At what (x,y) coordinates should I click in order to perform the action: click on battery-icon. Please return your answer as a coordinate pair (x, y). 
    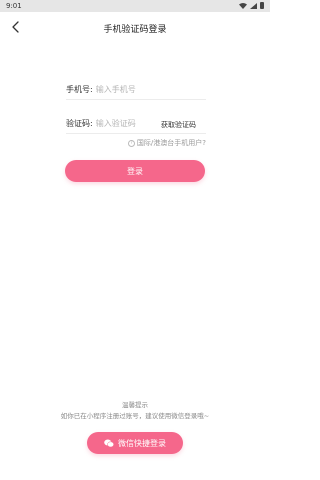
    Looking at the image, I should click on (262, 5).